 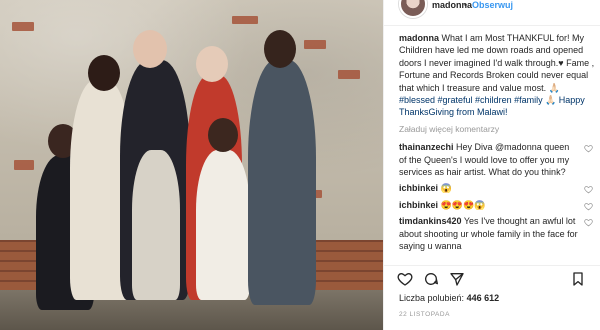 What do you see at coordinates (426, 147) in the screenshot?
I see `comment-username: thainanzechi` at bounding box center [426, 147].